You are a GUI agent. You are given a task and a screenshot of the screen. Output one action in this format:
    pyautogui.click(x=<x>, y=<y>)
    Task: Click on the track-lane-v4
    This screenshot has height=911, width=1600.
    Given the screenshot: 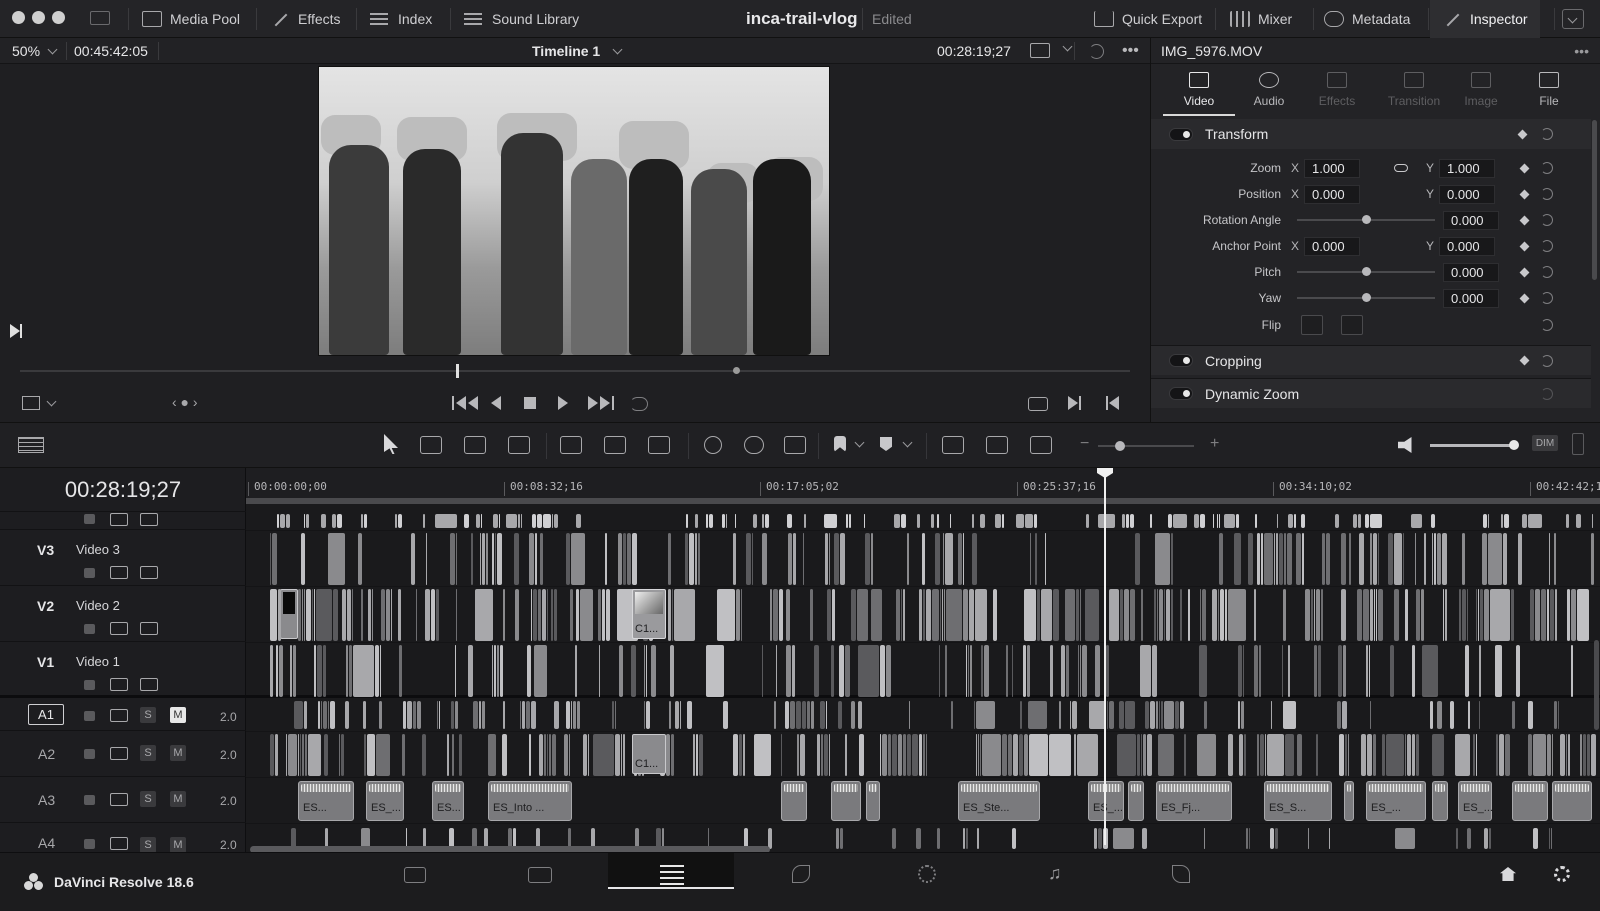 What is the action you would take?
    pyautogui.click(x=923, y=521)
    